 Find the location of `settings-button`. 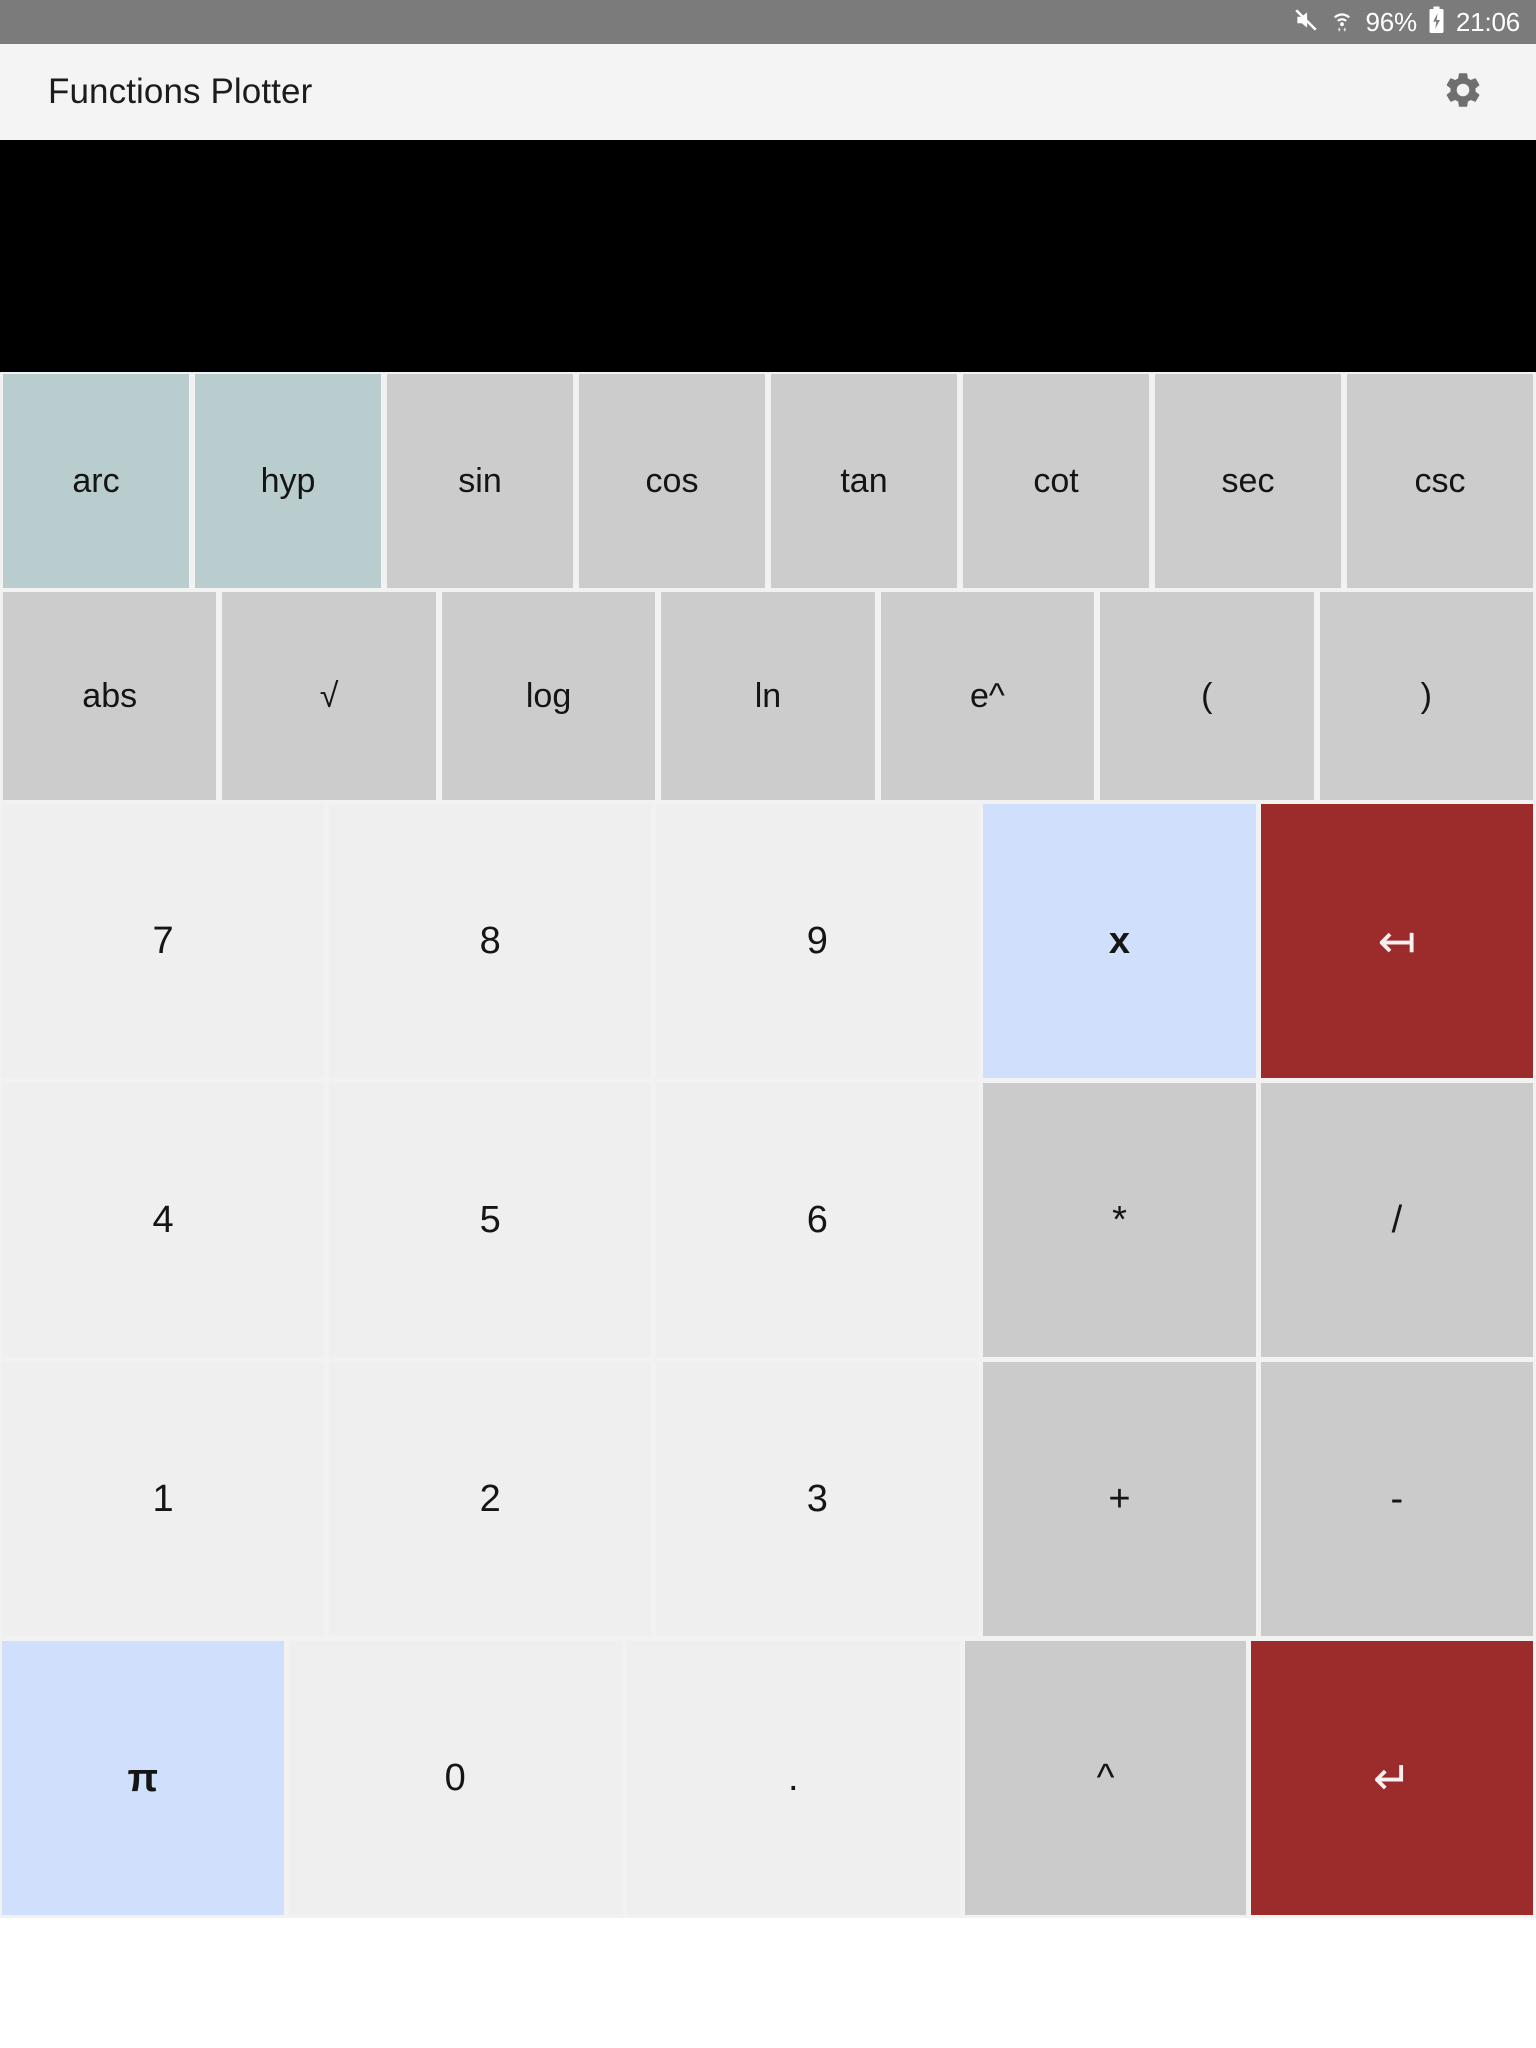

settings-button is located at coordinates (1463, 92).